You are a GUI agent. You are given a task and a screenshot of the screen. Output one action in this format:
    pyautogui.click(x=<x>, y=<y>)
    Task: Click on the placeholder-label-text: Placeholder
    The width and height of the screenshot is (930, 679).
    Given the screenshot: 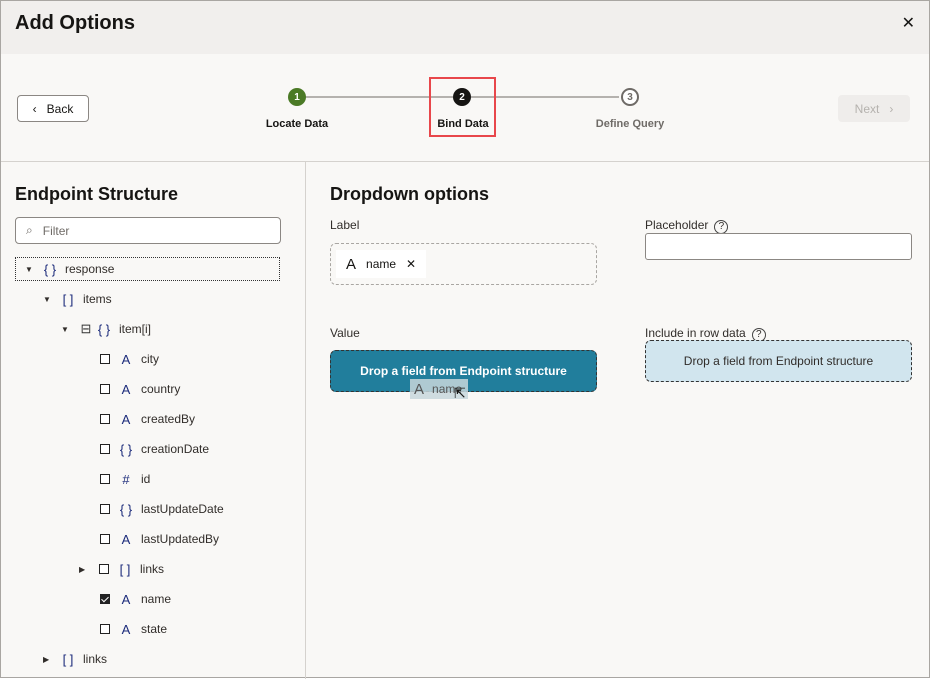 What is the action you would take?
    pyautogui.click(x=677, y=225)
    